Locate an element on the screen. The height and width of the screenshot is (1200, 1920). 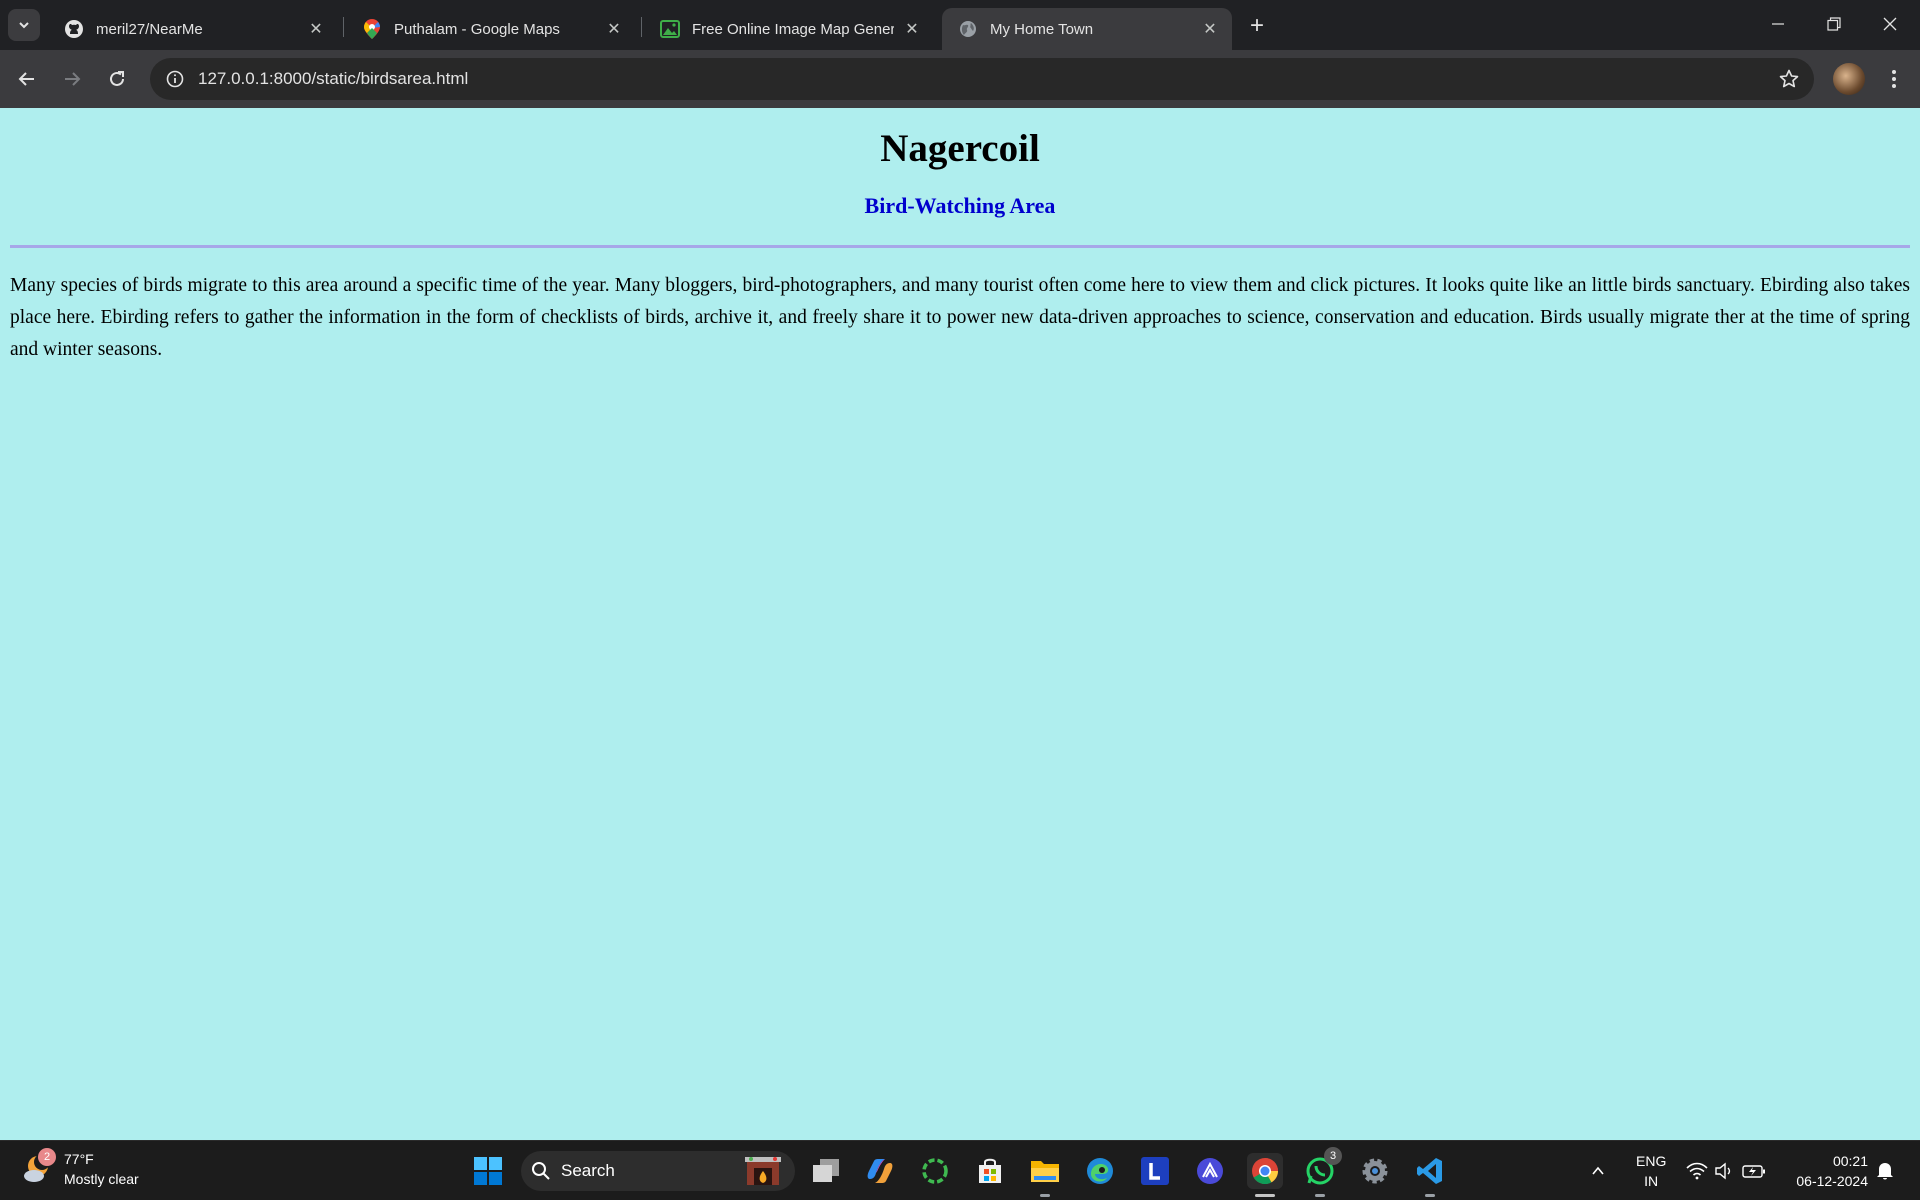
back-button is located at coordinates (27, 79).